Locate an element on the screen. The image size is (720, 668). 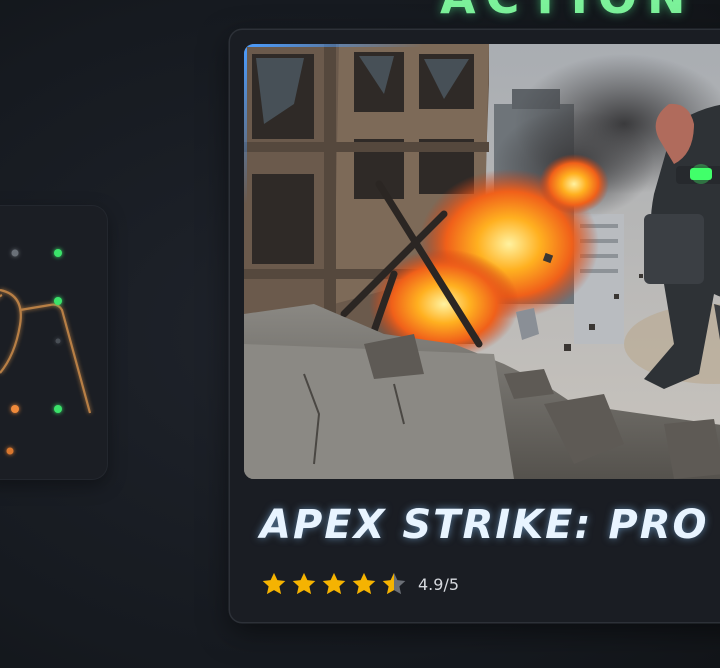
controller-circuit-icon is located at coordinates (46, 352).